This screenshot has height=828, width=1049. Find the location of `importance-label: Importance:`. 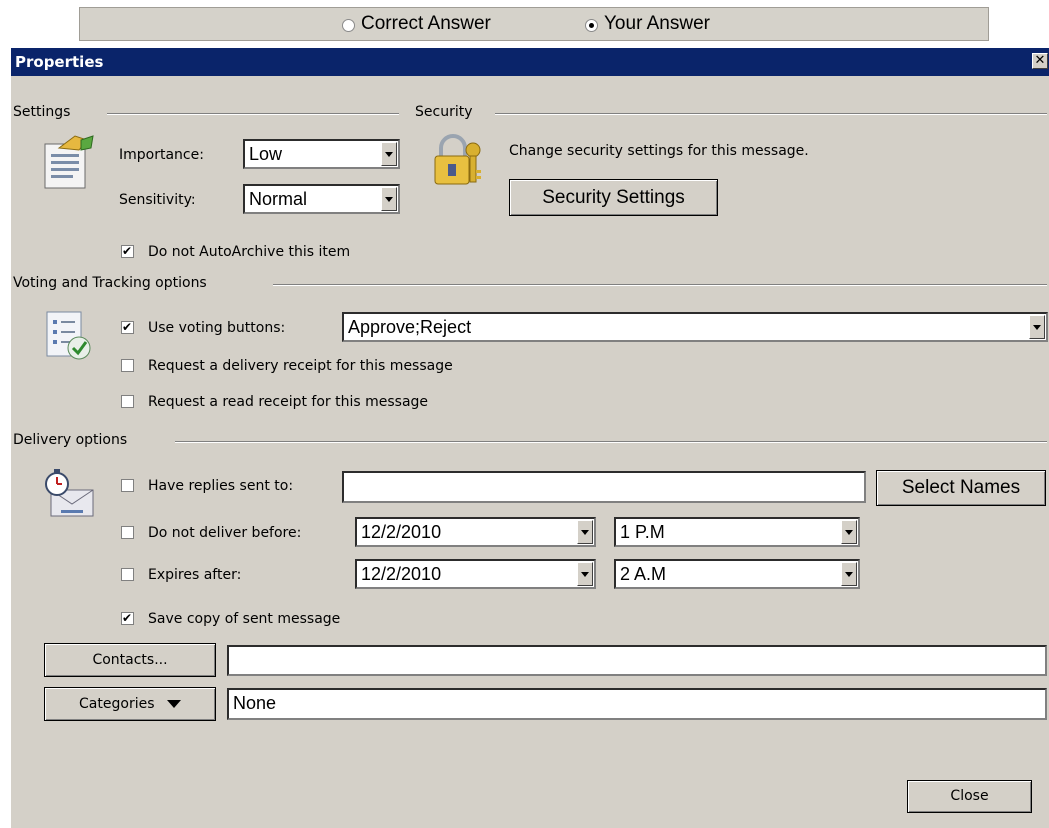

importance-label: Importance: is located at coordinates (161, 155).